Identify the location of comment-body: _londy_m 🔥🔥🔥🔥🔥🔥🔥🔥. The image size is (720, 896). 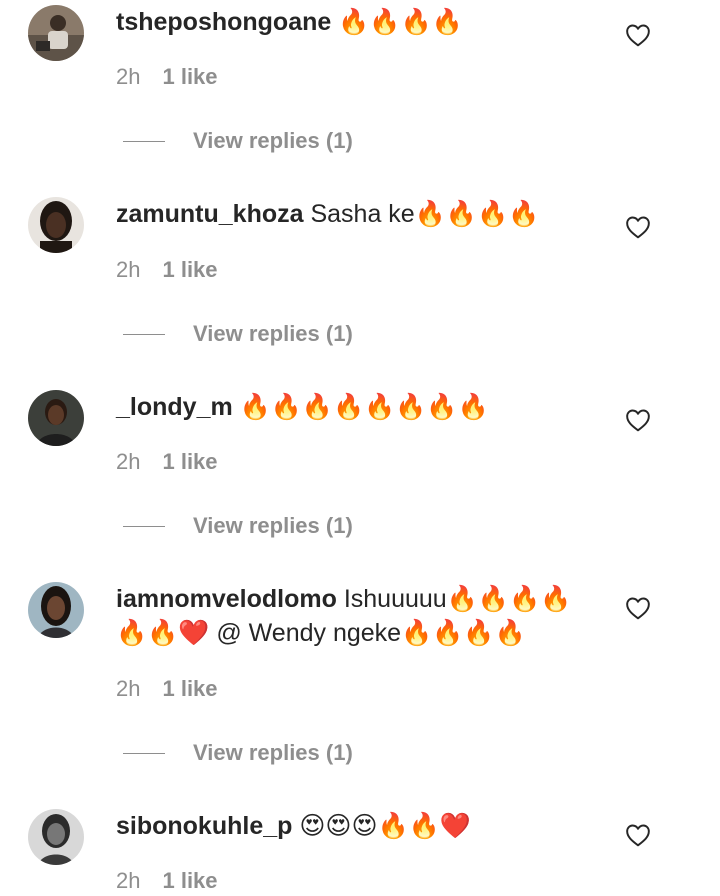
(361, 407).